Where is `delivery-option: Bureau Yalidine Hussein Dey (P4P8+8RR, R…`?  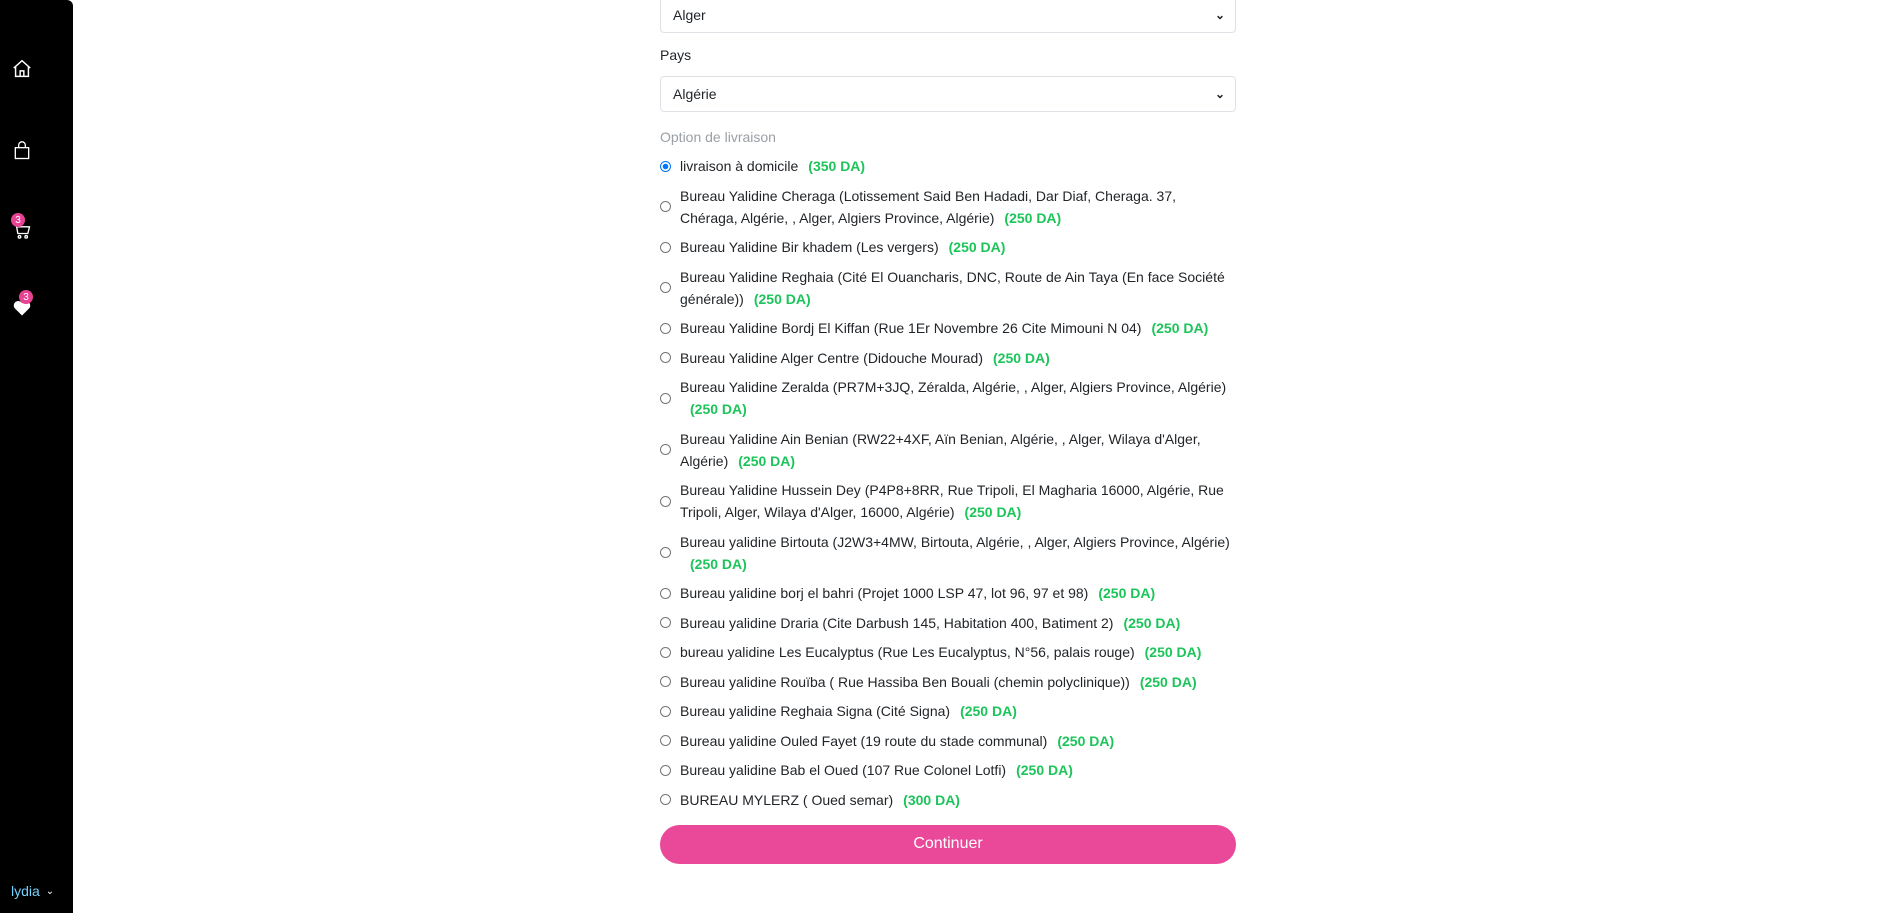
delivery-option: Bureau Yalidine Hussein Dey (P4P8+8RR, R… is located at coordinates (948, 501).